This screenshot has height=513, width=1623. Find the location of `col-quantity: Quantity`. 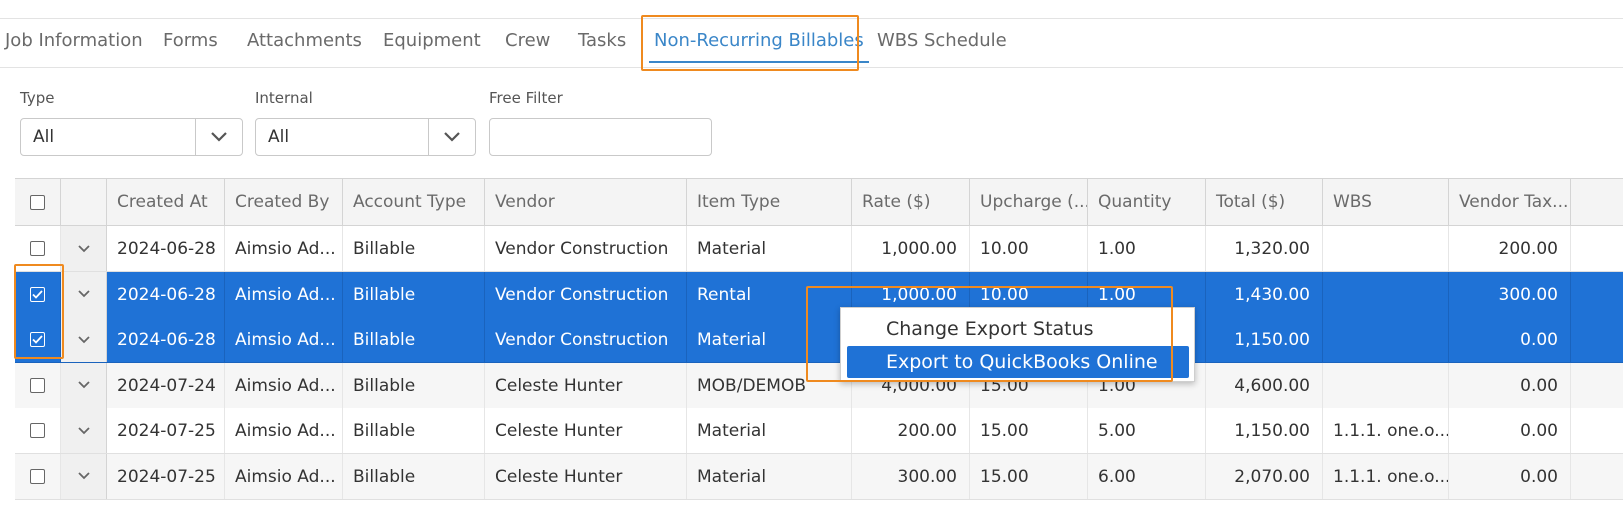

col-quantity: Quantity is located at coordinates (1147, 202).